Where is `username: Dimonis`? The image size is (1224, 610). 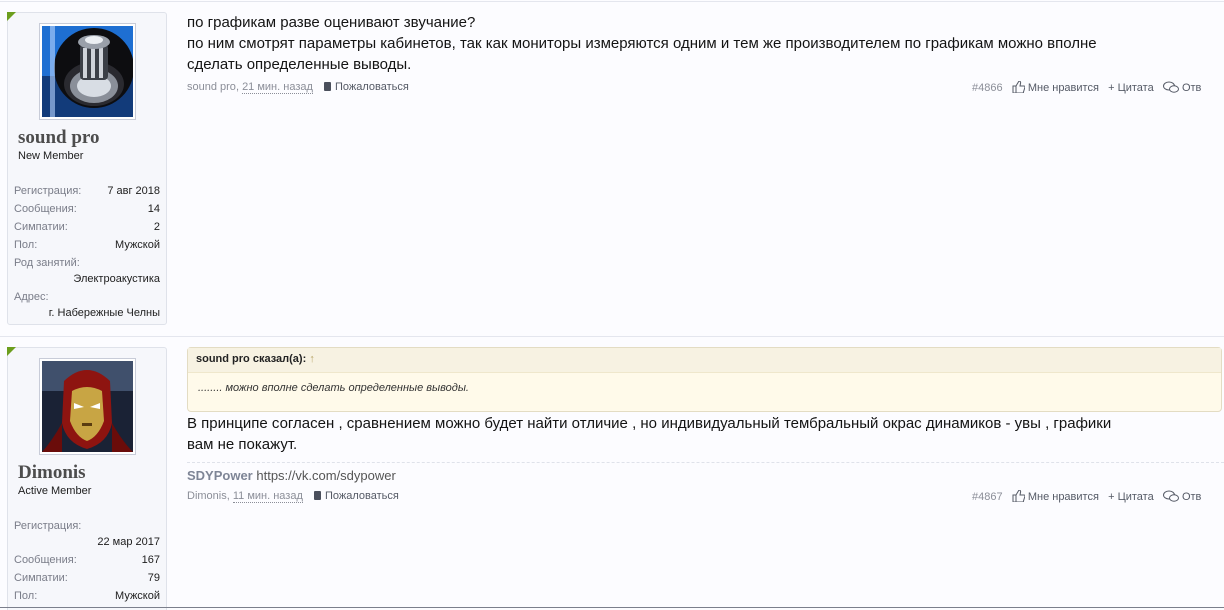
username: Dimonis is located at coordinates (52, 473).